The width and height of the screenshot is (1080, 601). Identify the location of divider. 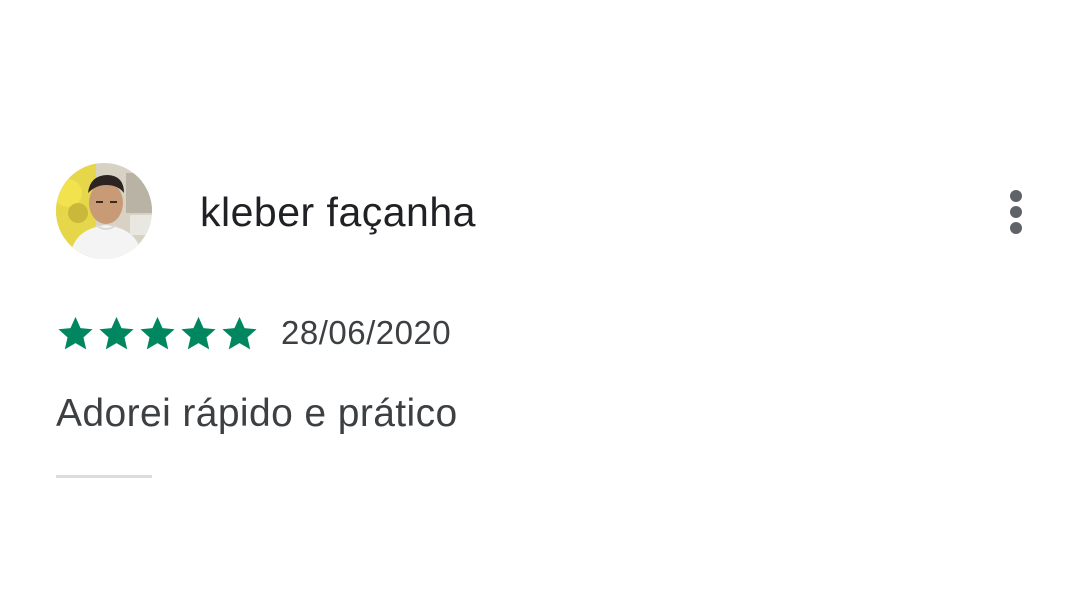
(104, 476).